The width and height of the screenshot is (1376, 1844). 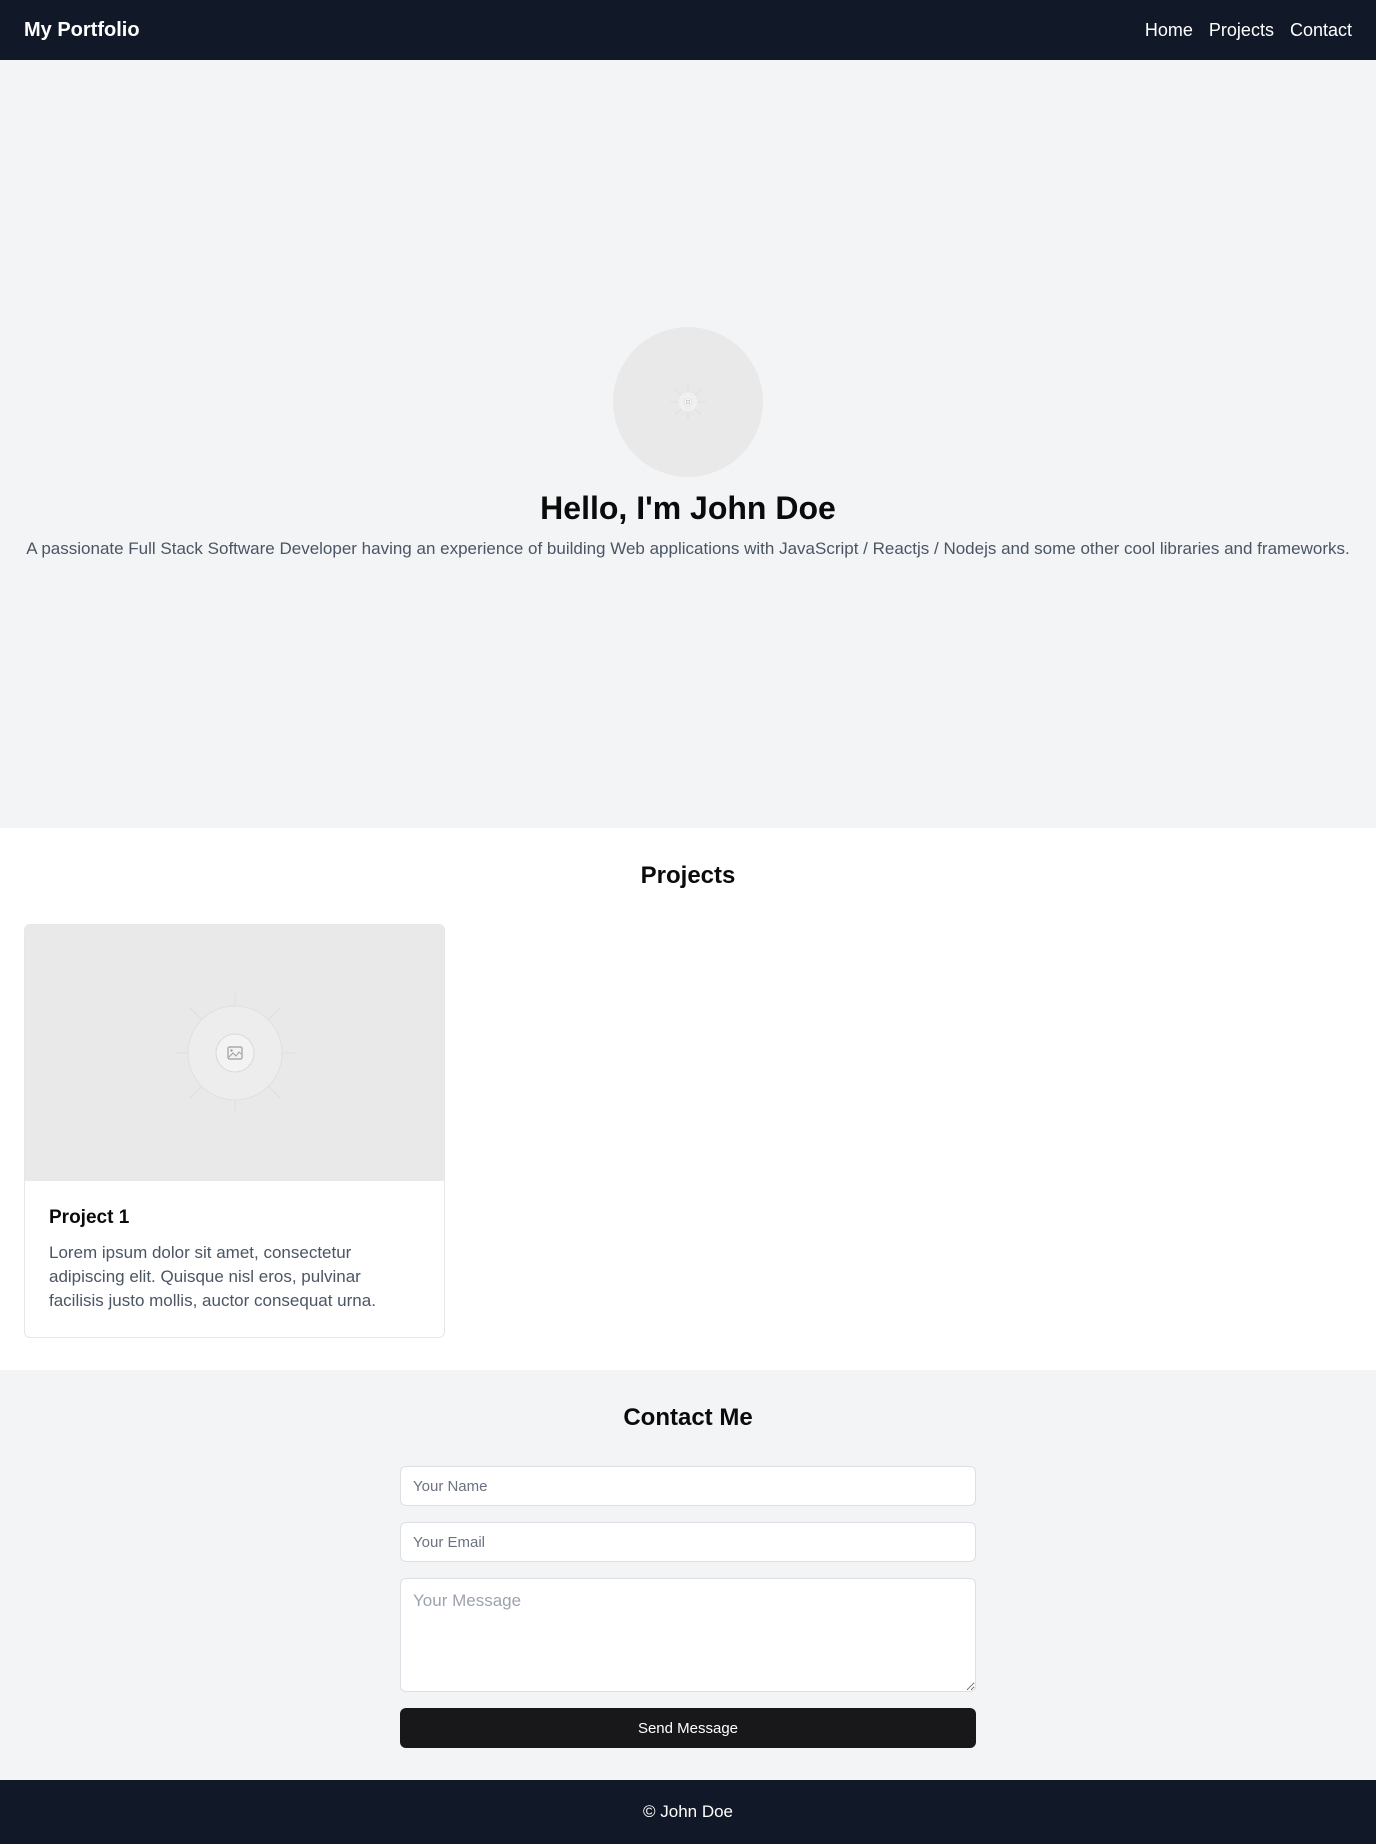 I want to click on avatar, so click(x=688, y=402).